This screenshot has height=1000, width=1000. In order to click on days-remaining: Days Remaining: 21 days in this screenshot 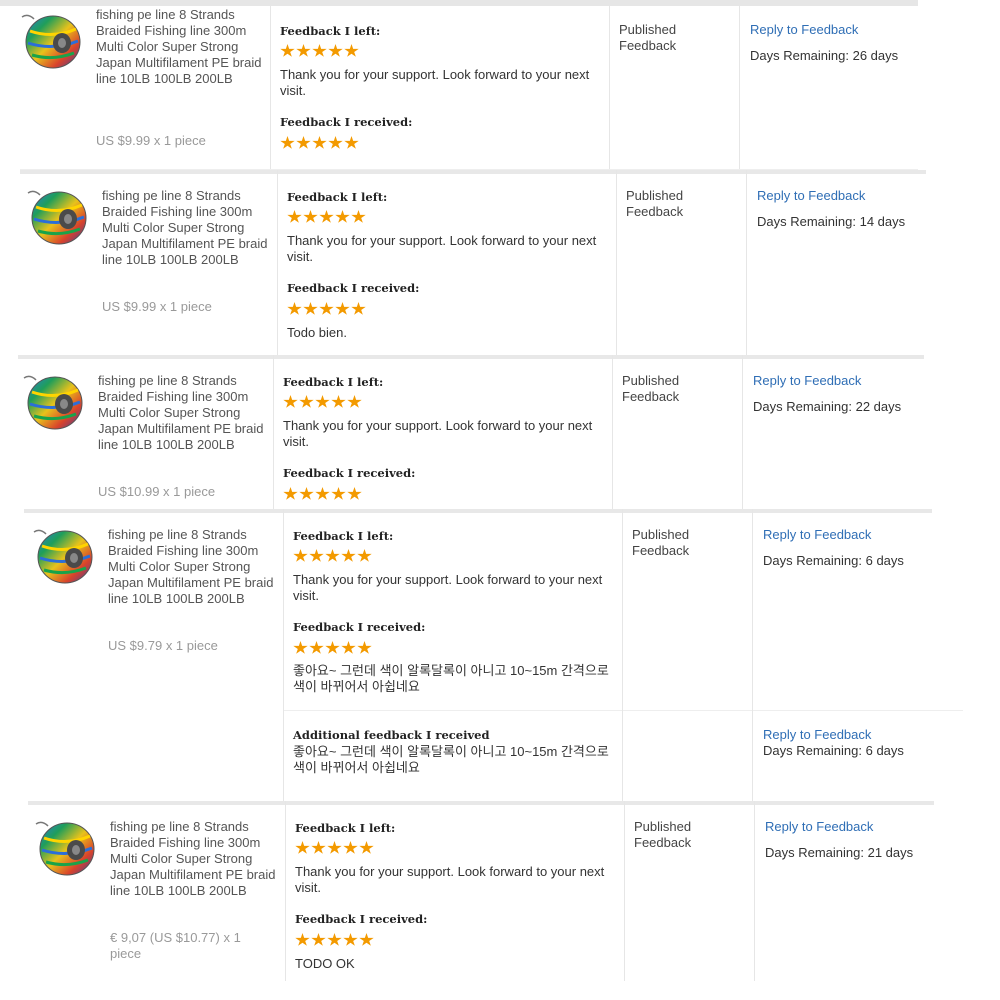, I will do `click(839, 852)`.